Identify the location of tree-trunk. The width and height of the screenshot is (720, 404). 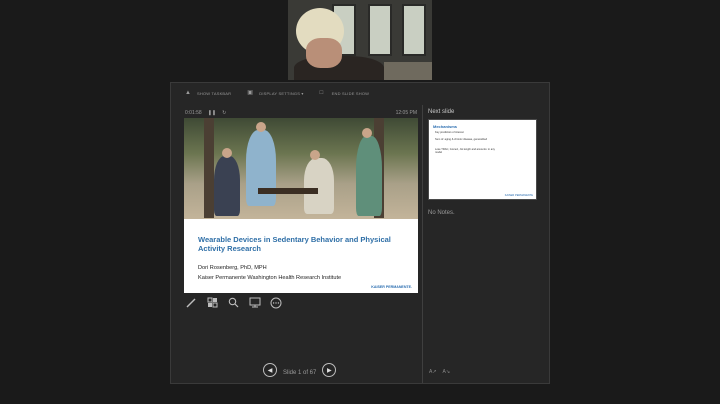
(209, 168).